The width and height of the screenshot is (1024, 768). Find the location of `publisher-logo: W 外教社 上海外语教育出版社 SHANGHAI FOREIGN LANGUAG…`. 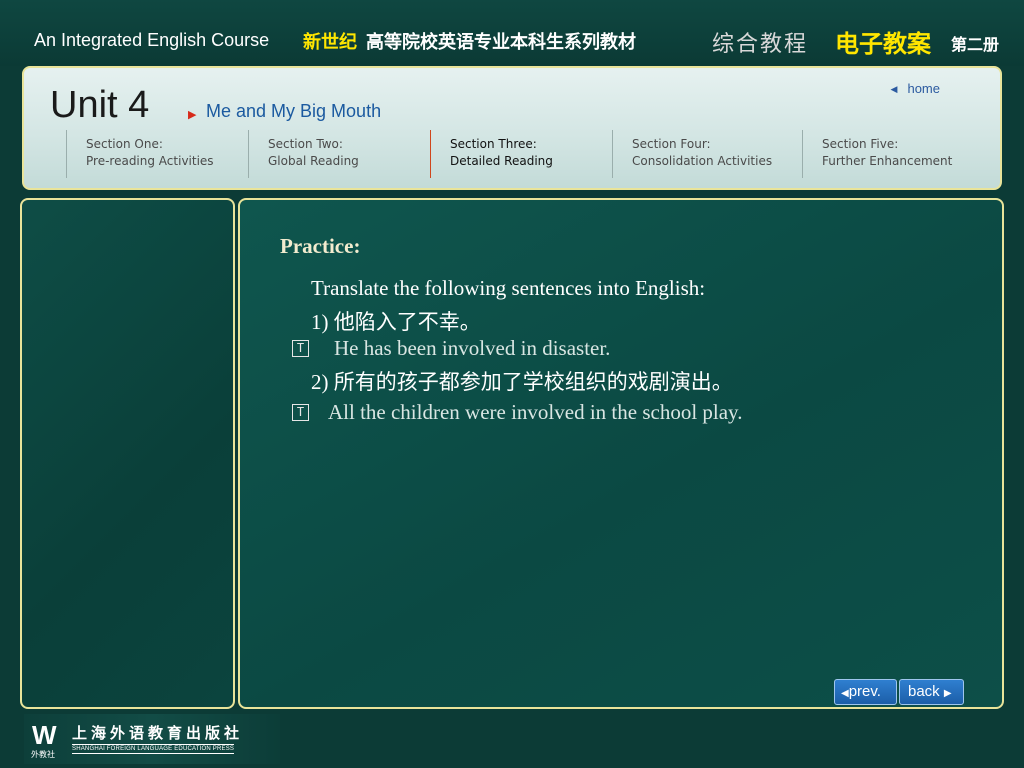

publisher-logo: W 外教社 上海外语教育出版社 SHANGHAI FOREIGN LANGUAG… is located at coordinates (152, 739).